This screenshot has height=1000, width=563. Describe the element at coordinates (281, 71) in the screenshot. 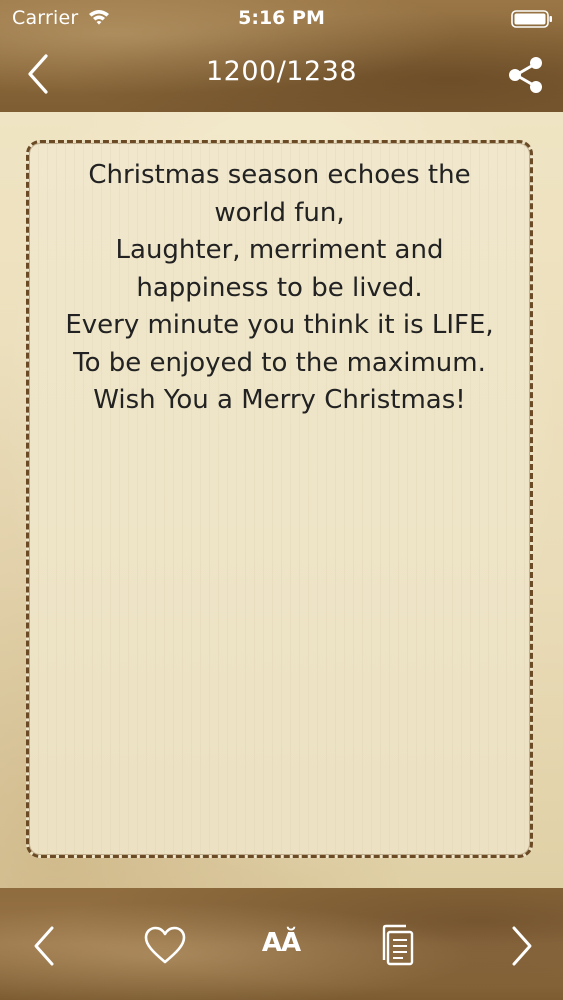

I see `page-counter: 1200/1238` at that location.